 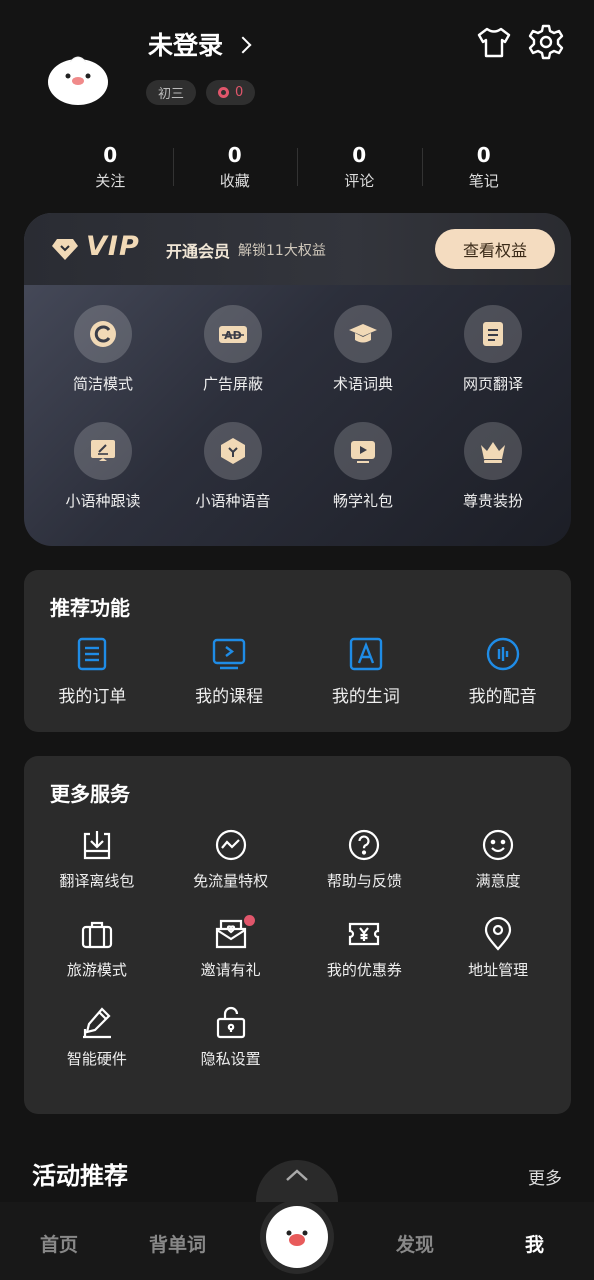 I want to click on svc-item-label: 翻译离线包, so click(x=97, y=881).